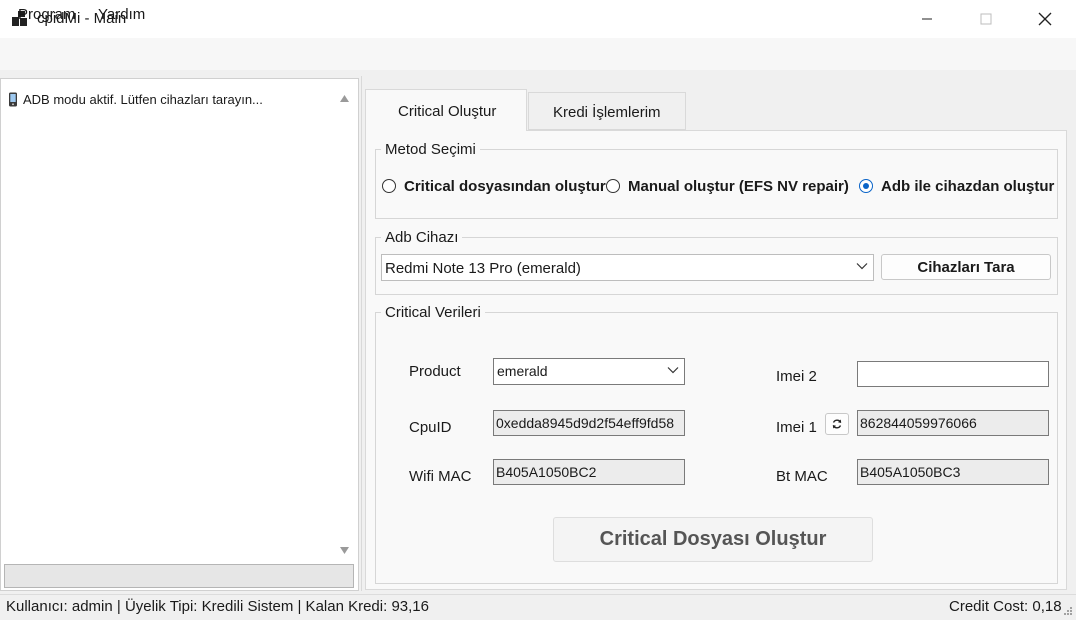 The width and height of the screenshot is (1076, 620). I want to click on phone-icon, so click(13, 99).